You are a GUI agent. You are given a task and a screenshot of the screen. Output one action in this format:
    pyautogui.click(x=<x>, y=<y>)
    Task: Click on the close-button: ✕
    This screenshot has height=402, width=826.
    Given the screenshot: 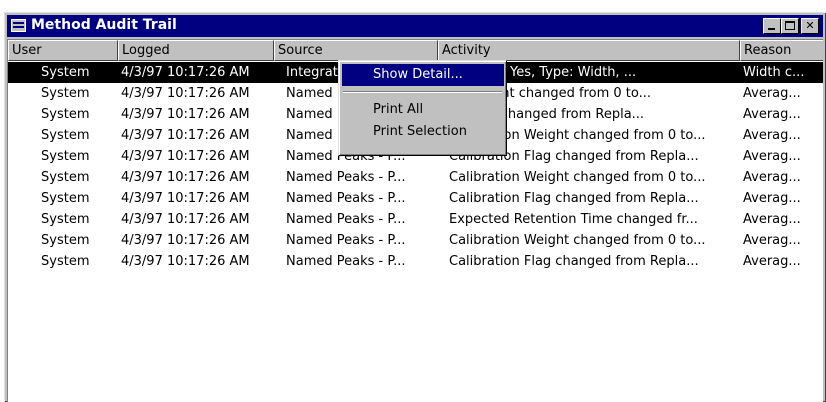 What is the action you would take?
    pyautogui.click(x=810, y=26)
    